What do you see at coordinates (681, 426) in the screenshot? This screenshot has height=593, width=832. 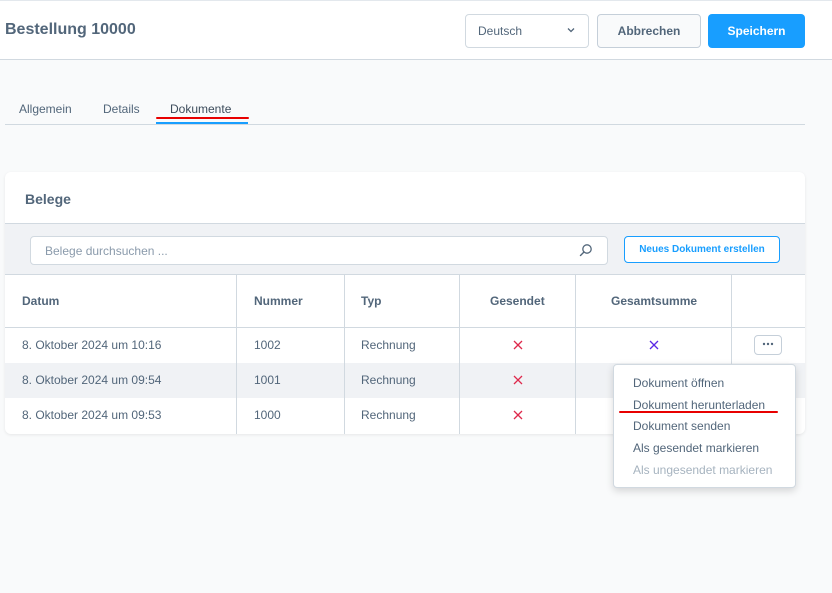 I see `menu-item-send-document: Dokument senden` at bounding box center [681, 426].